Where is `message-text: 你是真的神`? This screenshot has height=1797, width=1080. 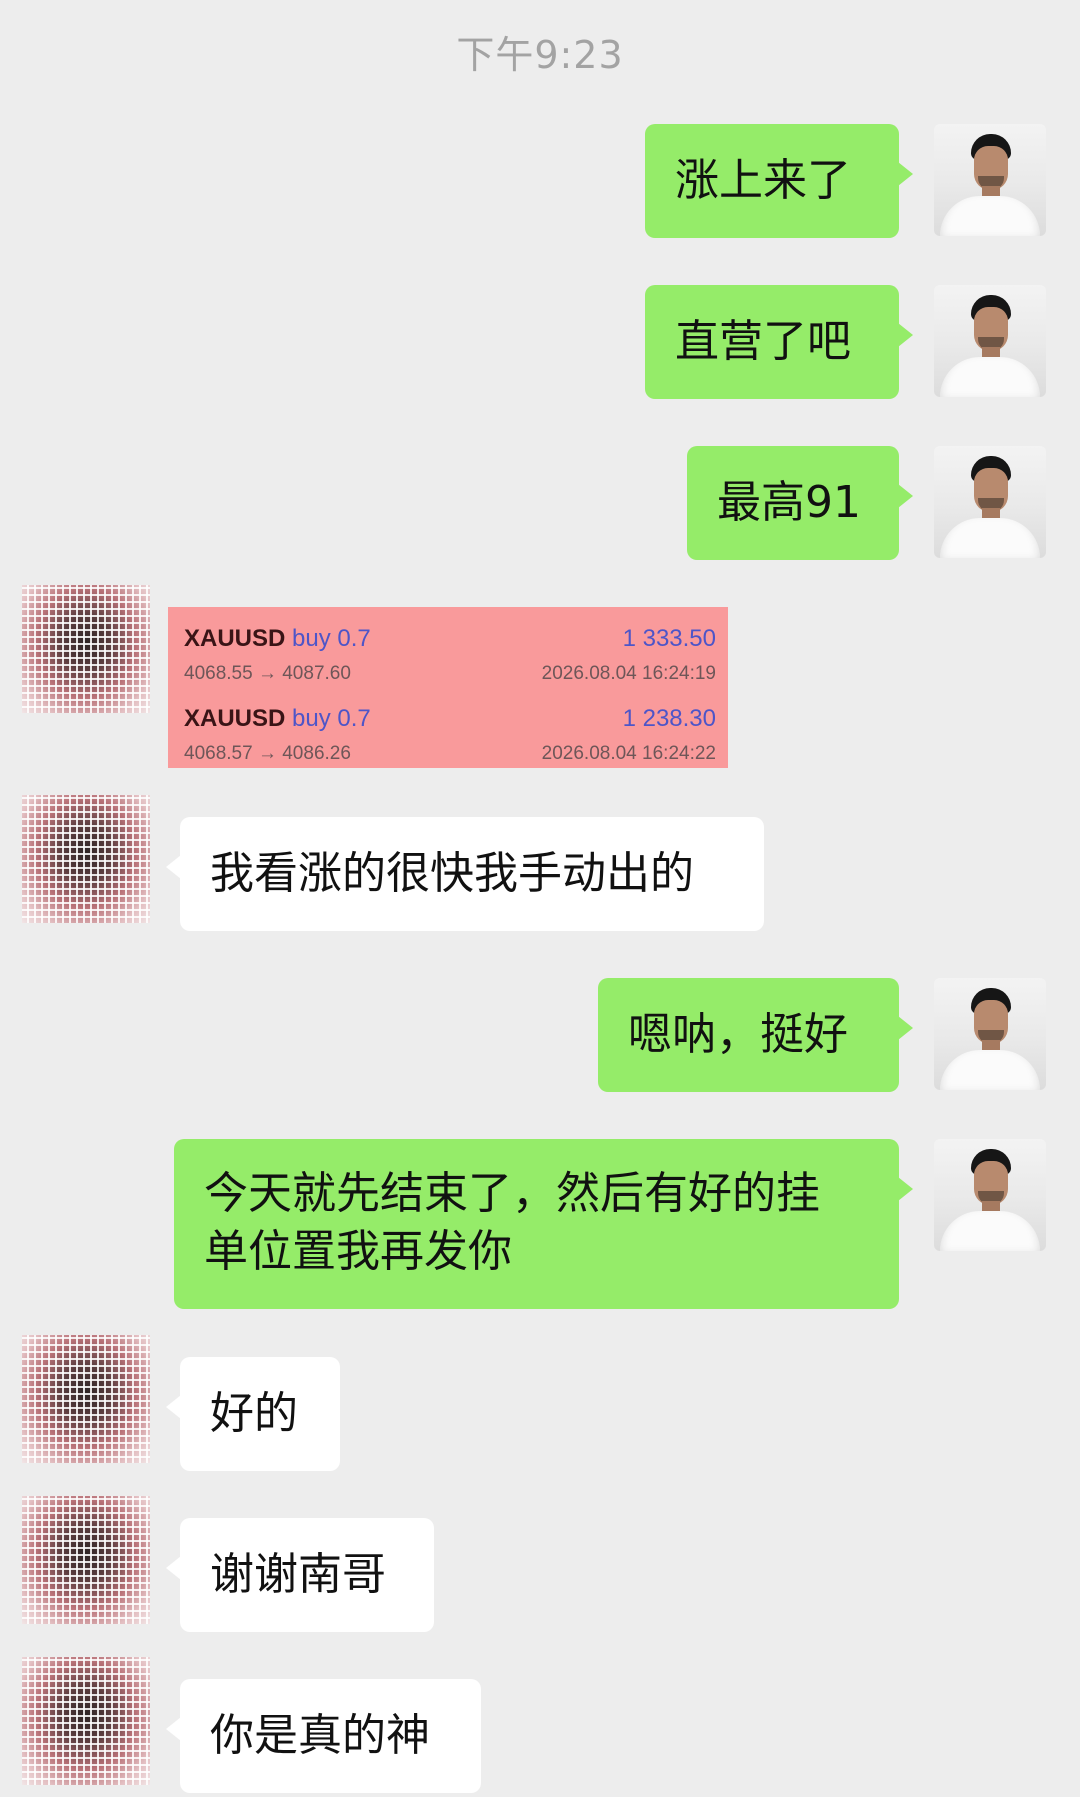
message-text: 你是真的神 is located at coordinates (320, 1735).